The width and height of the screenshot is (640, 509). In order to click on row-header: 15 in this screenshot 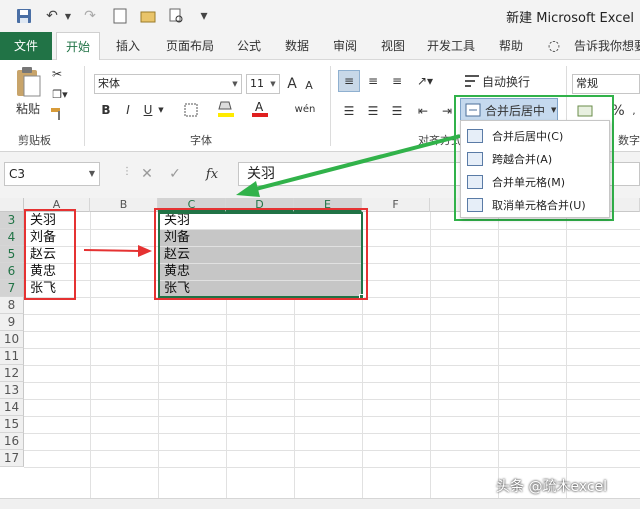, I will do `click(12, 424)`.